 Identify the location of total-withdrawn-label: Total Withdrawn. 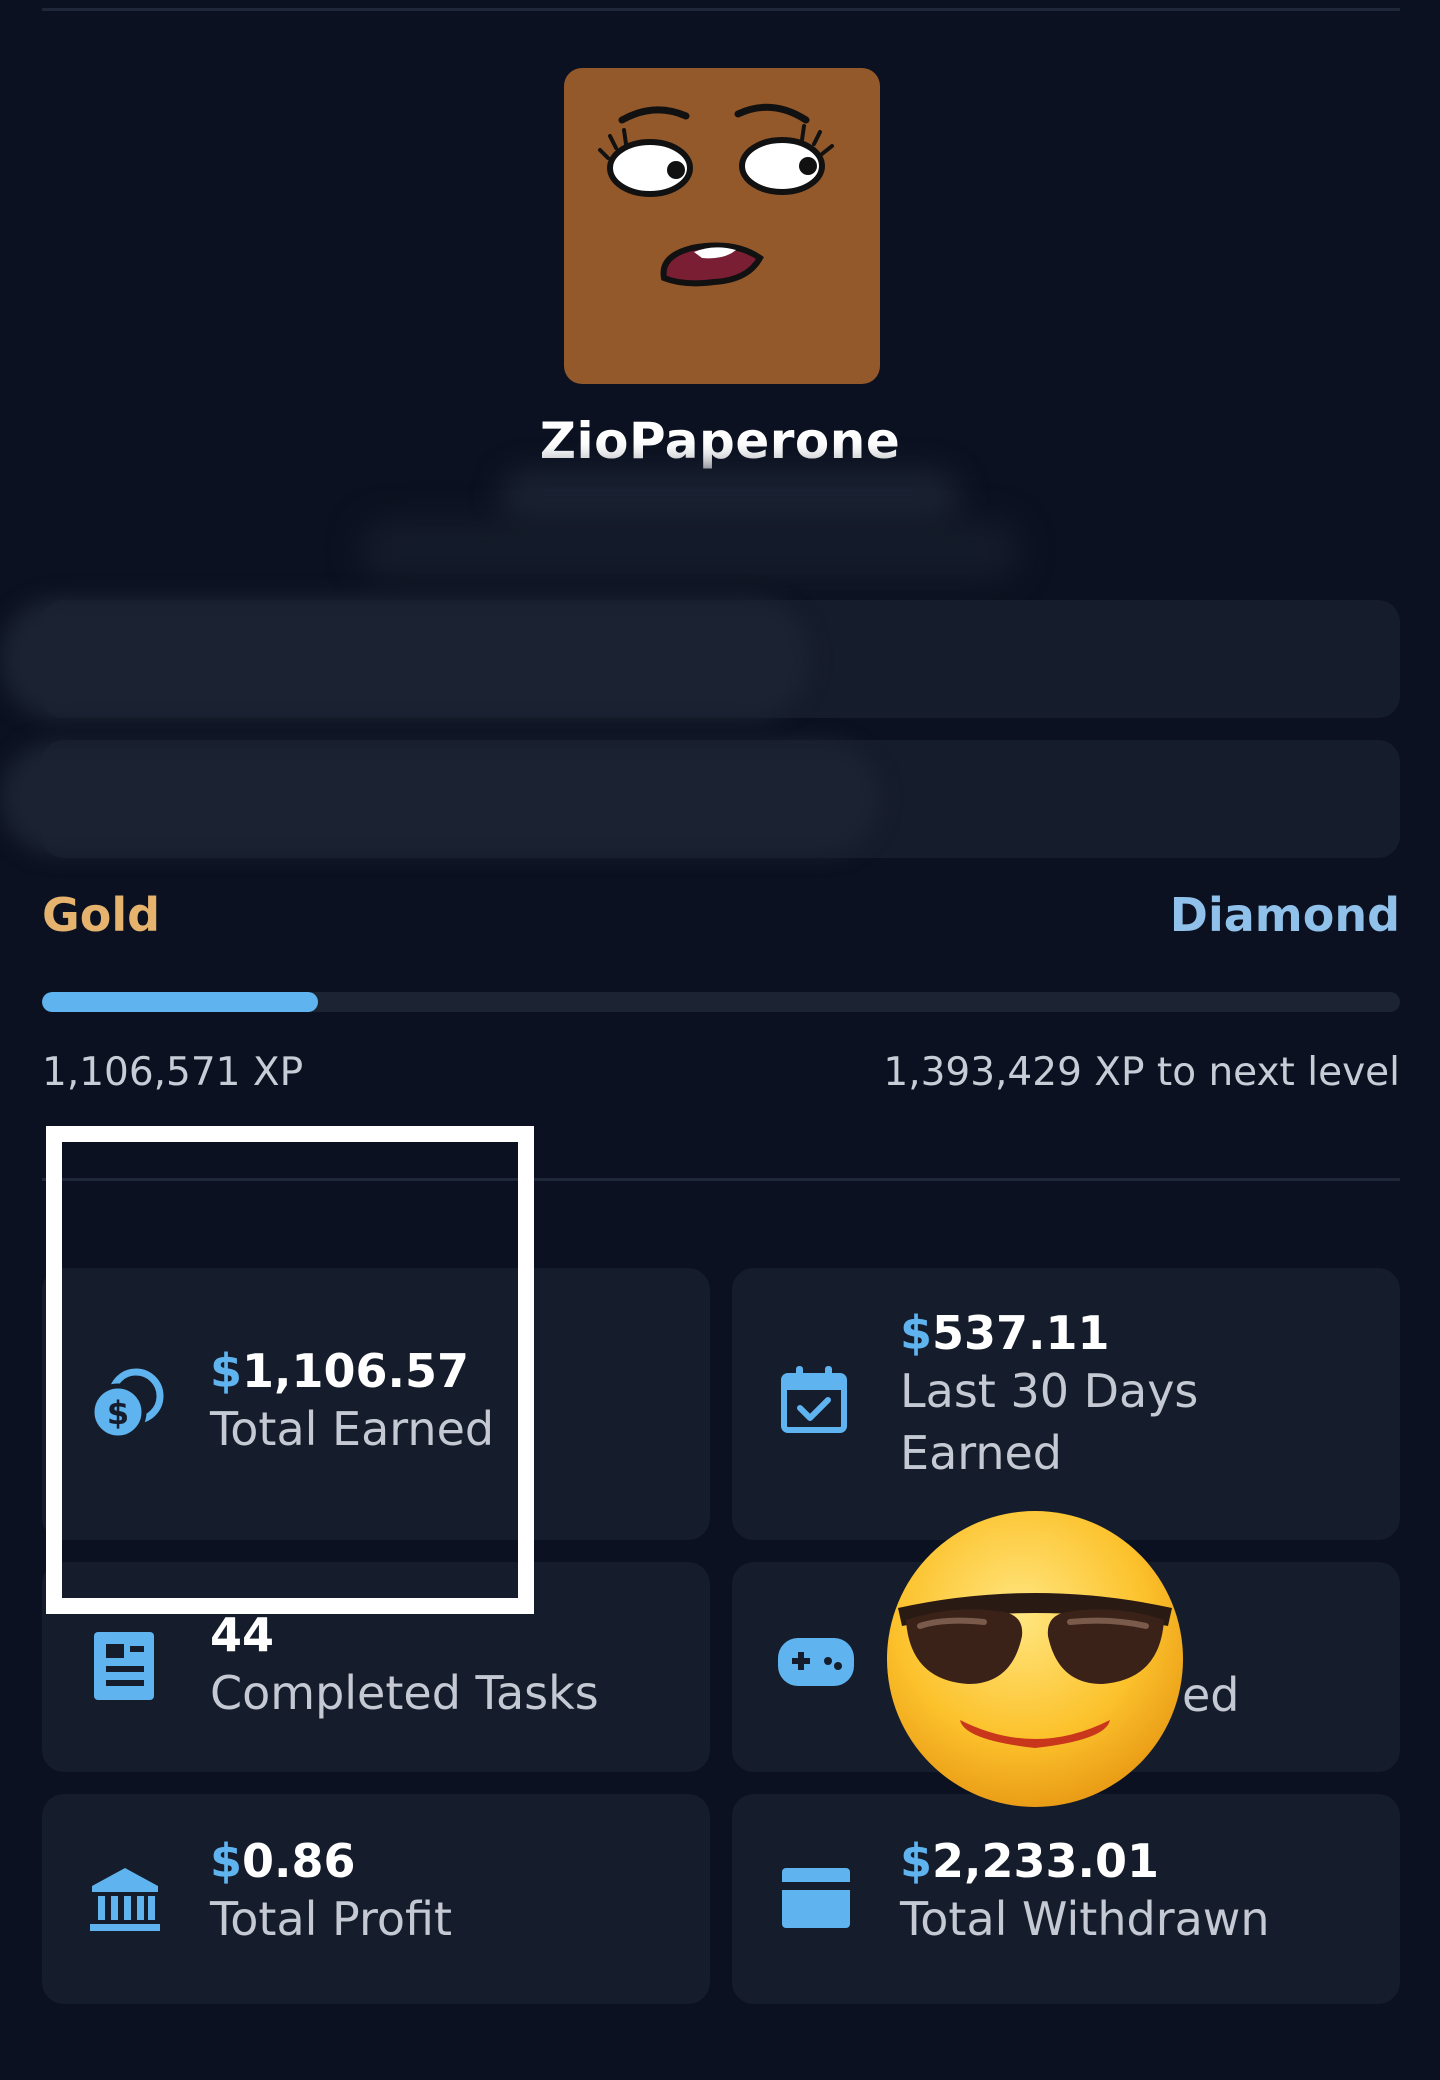
(1085, 1919).